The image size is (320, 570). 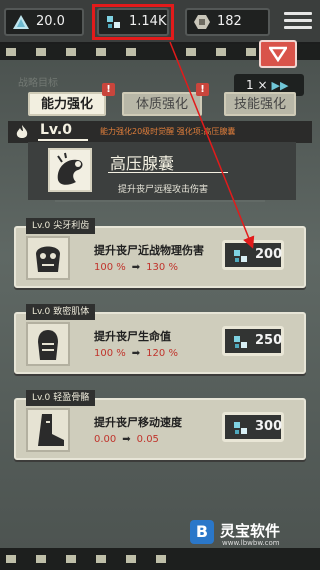 I want to click on level-label: Lv.0, so click(x=56, y=130).